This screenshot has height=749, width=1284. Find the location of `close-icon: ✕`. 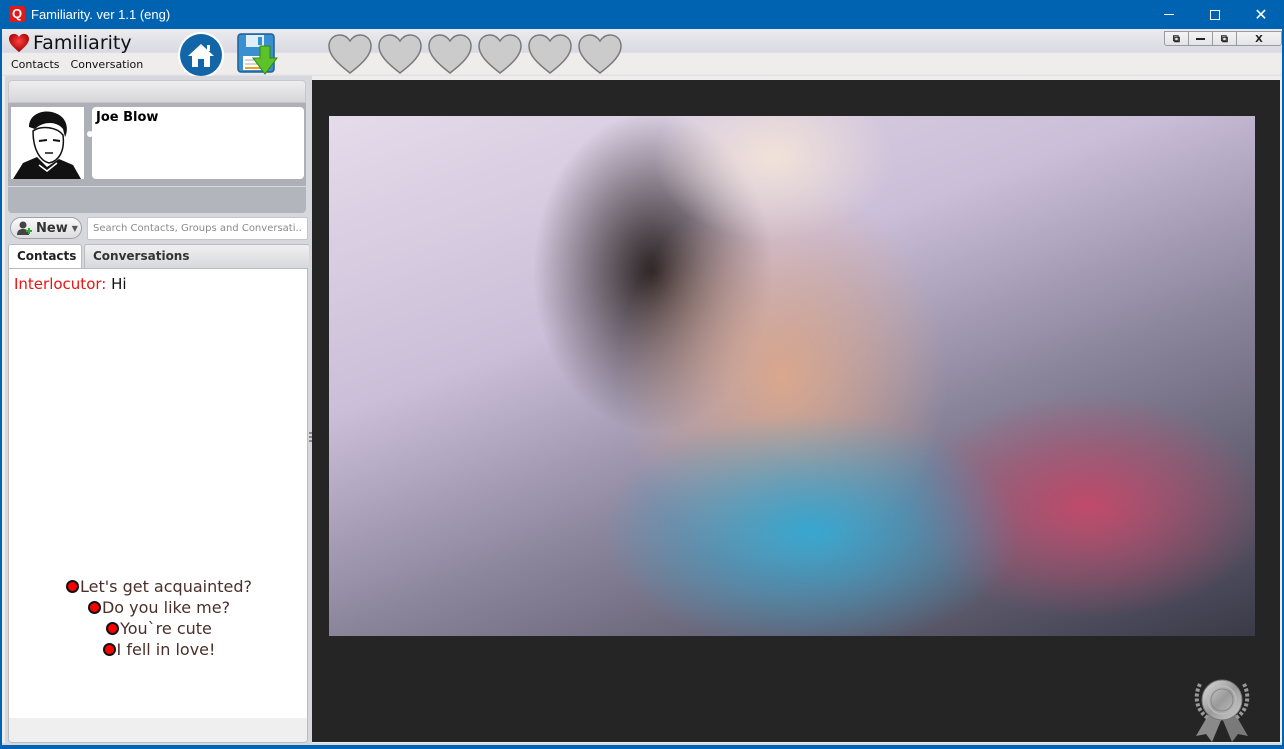

close-icon: ✕ is located at coordinates (1261, 14).